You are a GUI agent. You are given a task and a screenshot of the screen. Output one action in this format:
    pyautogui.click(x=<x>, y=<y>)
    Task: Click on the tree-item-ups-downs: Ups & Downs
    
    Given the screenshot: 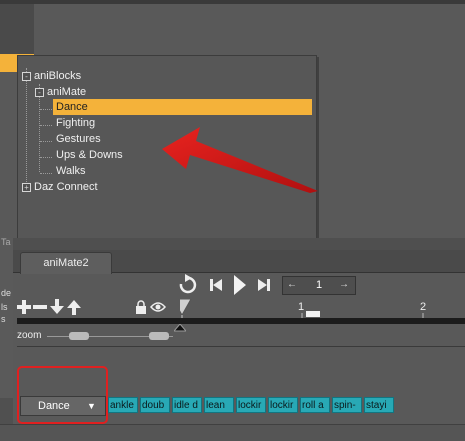 What is the action you would take?
    pyautogui.click(x=89, y=155)
    